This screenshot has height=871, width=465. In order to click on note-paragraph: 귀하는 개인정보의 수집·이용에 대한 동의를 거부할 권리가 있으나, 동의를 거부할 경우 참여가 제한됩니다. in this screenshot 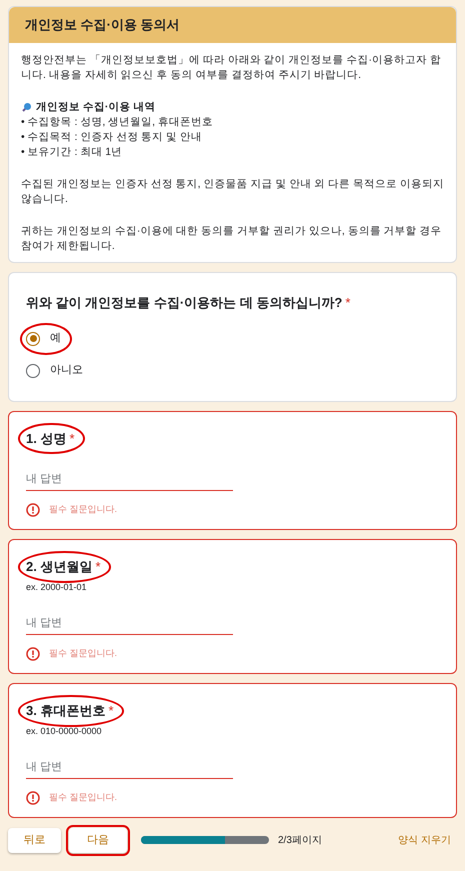, I will do `click(232, 239)`.